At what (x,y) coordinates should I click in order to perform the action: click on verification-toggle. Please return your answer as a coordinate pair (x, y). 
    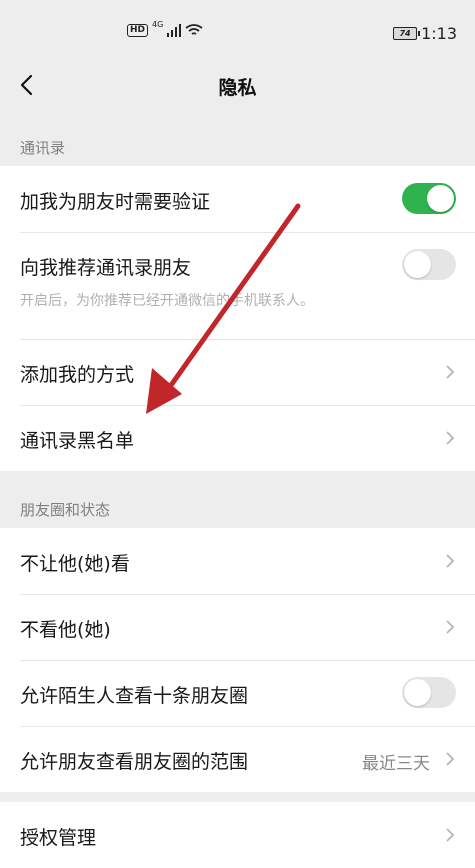
    Looking at the image, I should click on (429, 198).